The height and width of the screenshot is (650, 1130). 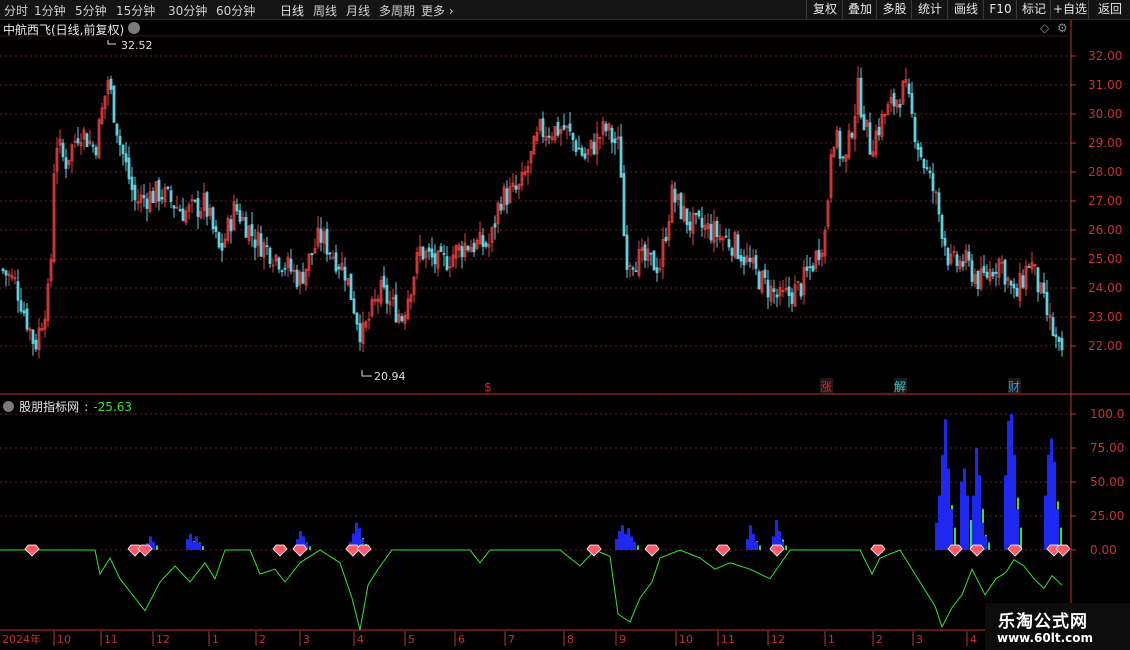 I want to click on indicator-collapse-icon, so click(x=8, y=406).